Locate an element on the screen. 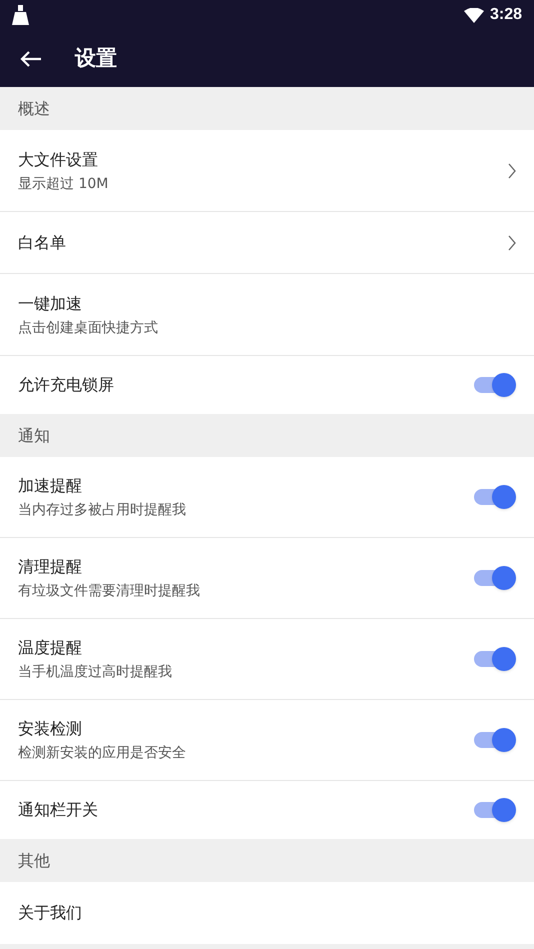 The image size is (534, 949). row-title: 清理提醒 is located at coordinates (50, 567).